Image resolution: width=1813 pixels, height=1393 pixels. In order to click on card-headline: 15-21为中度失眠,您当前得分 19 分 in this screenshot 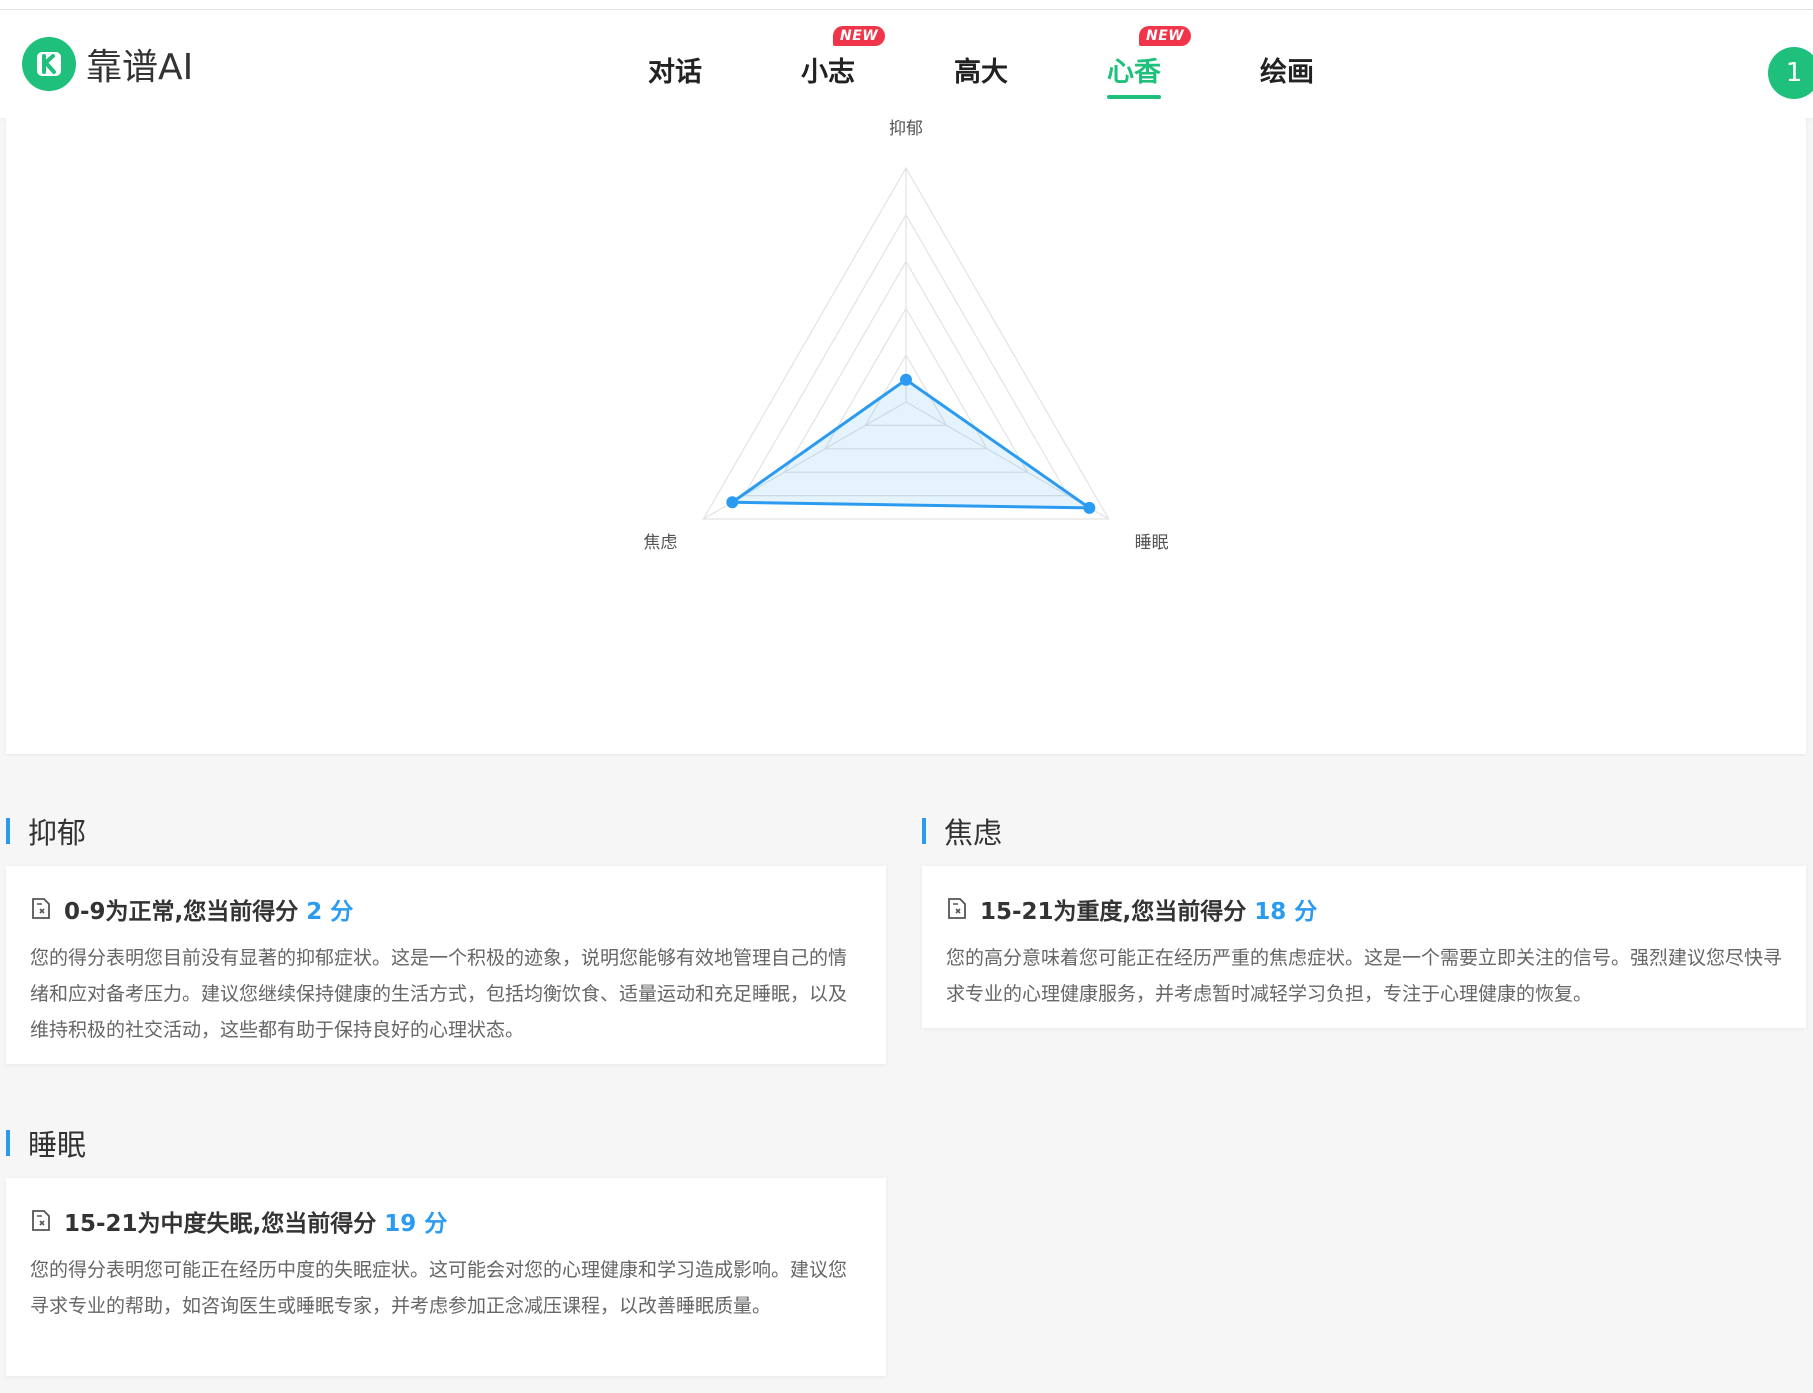, I will do `click(446, 1221)`.